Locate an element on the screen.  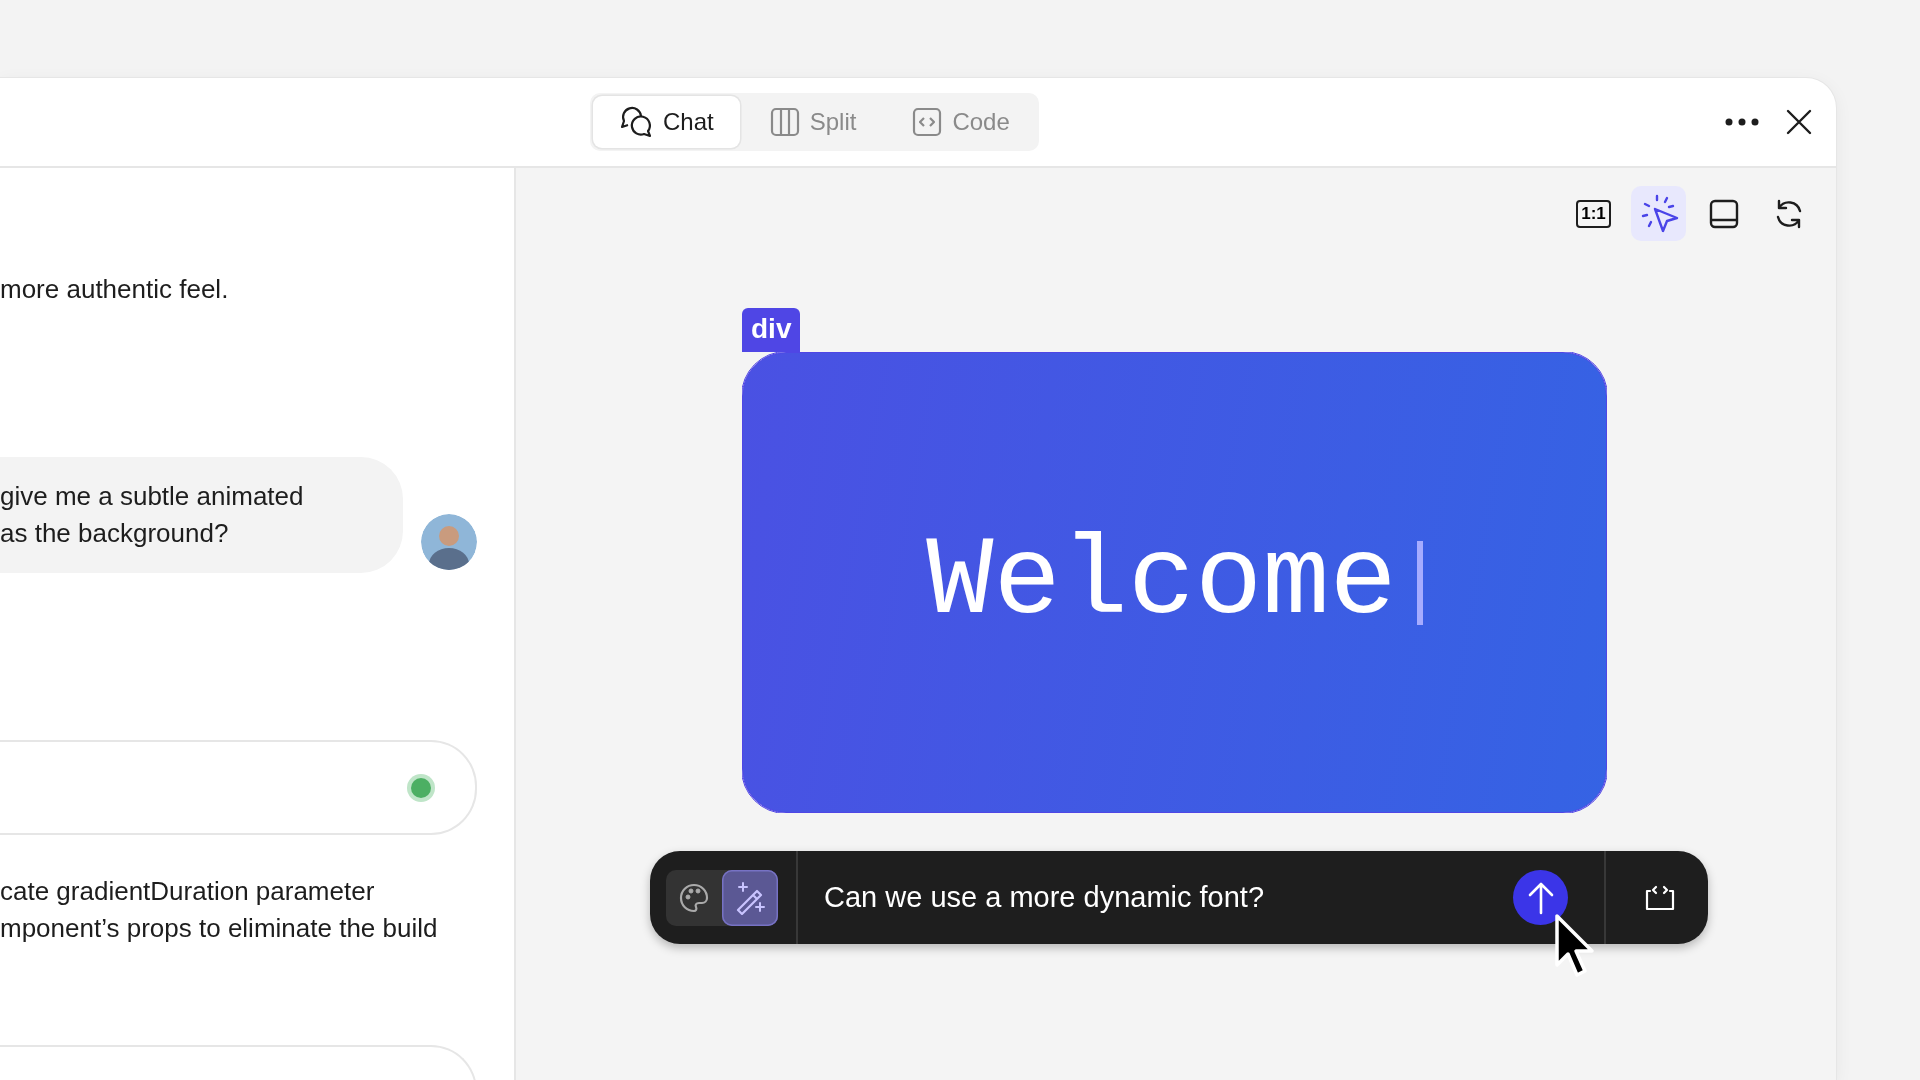
element-tag-label: div is located at coordinates (771, 330).